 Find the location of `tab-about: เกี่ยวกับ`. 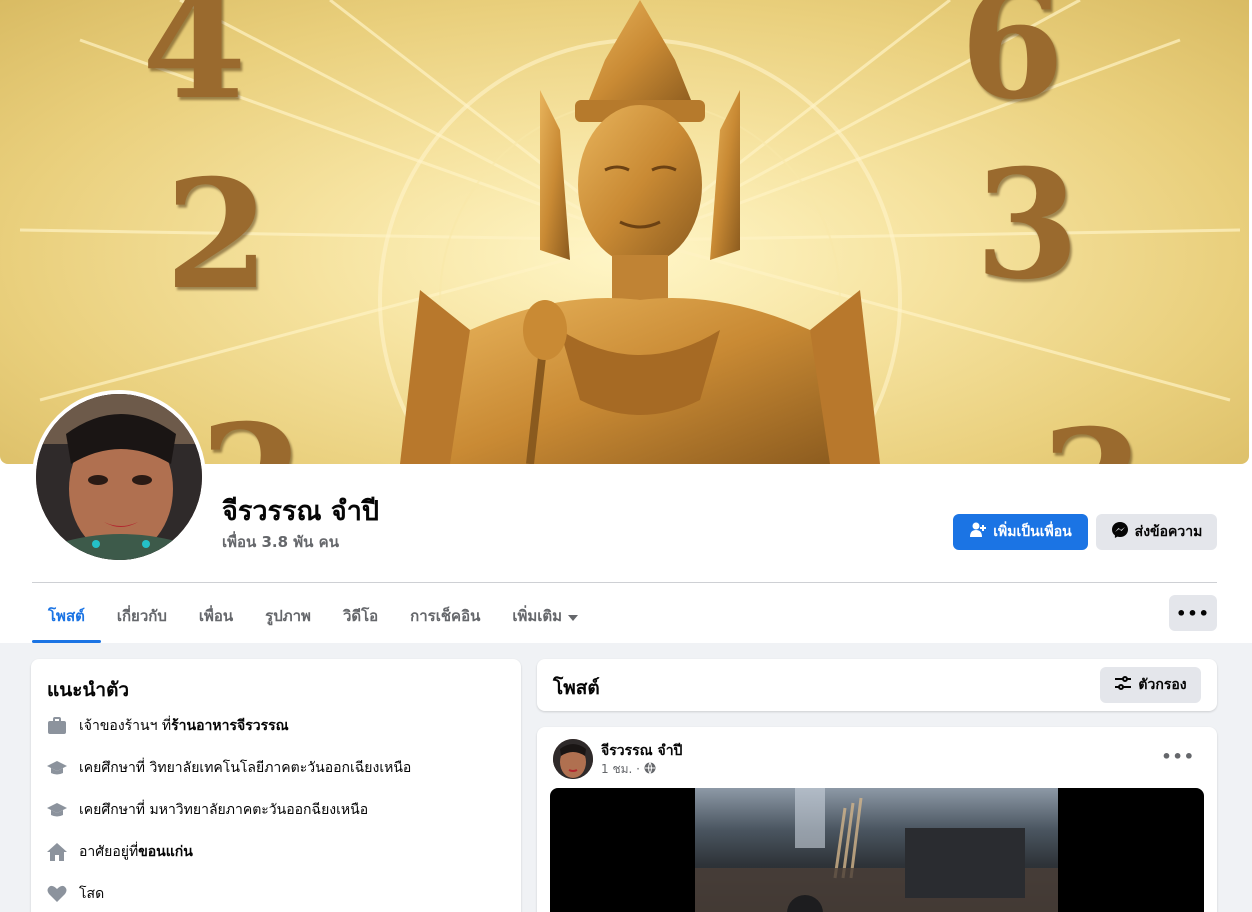

tab-about: เกี่ยวกับ is located at coordinates (142, 616).